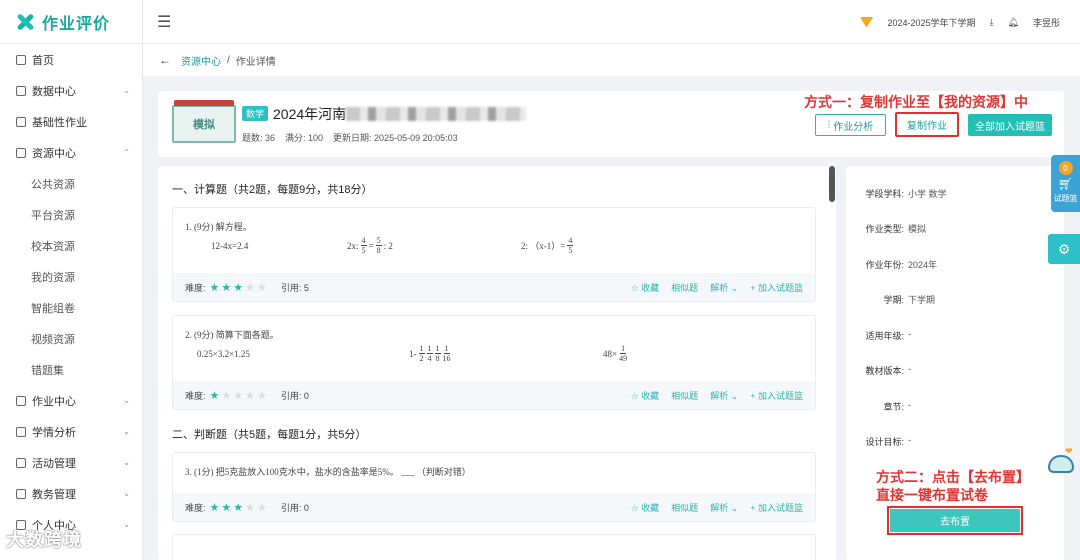 This screenshot has width=1080, height=560. Describe the element at coordinates (623, 353) in the screenshot. I see `fraction: 1 49` at that location.